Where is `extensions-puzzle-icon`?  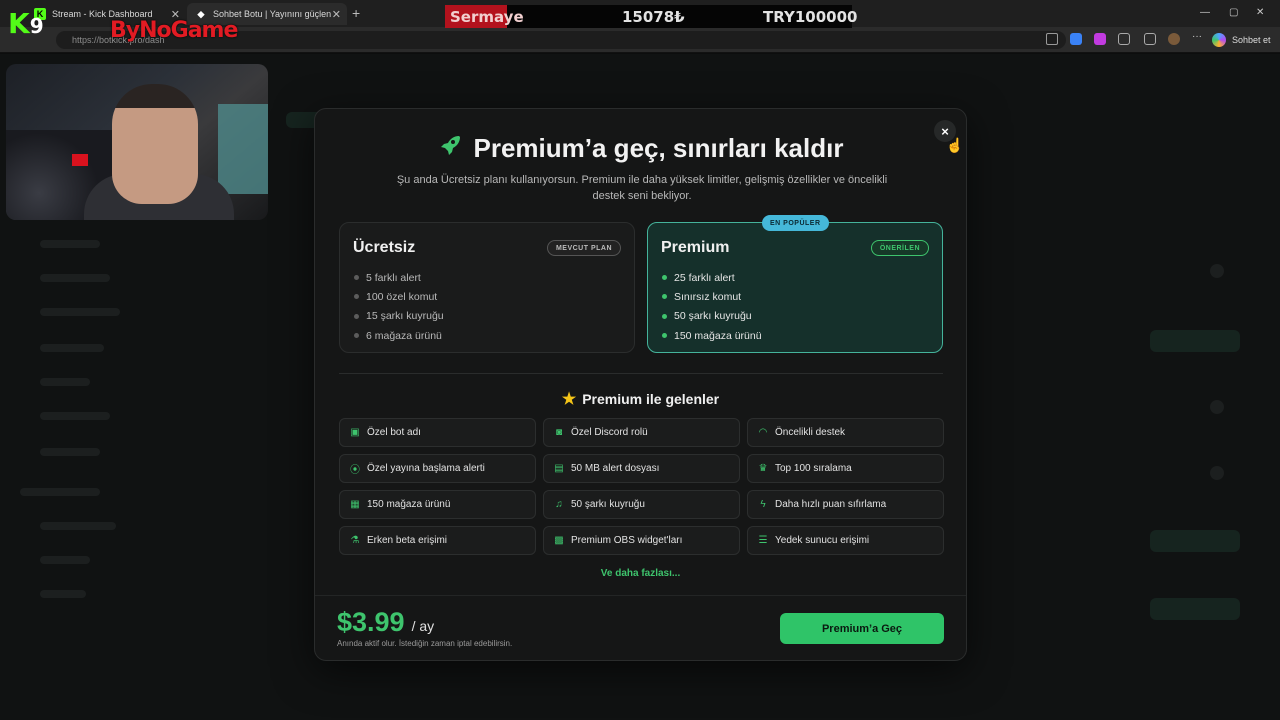 extensions-puzzle-icon is located at coordinates (1124, 39).